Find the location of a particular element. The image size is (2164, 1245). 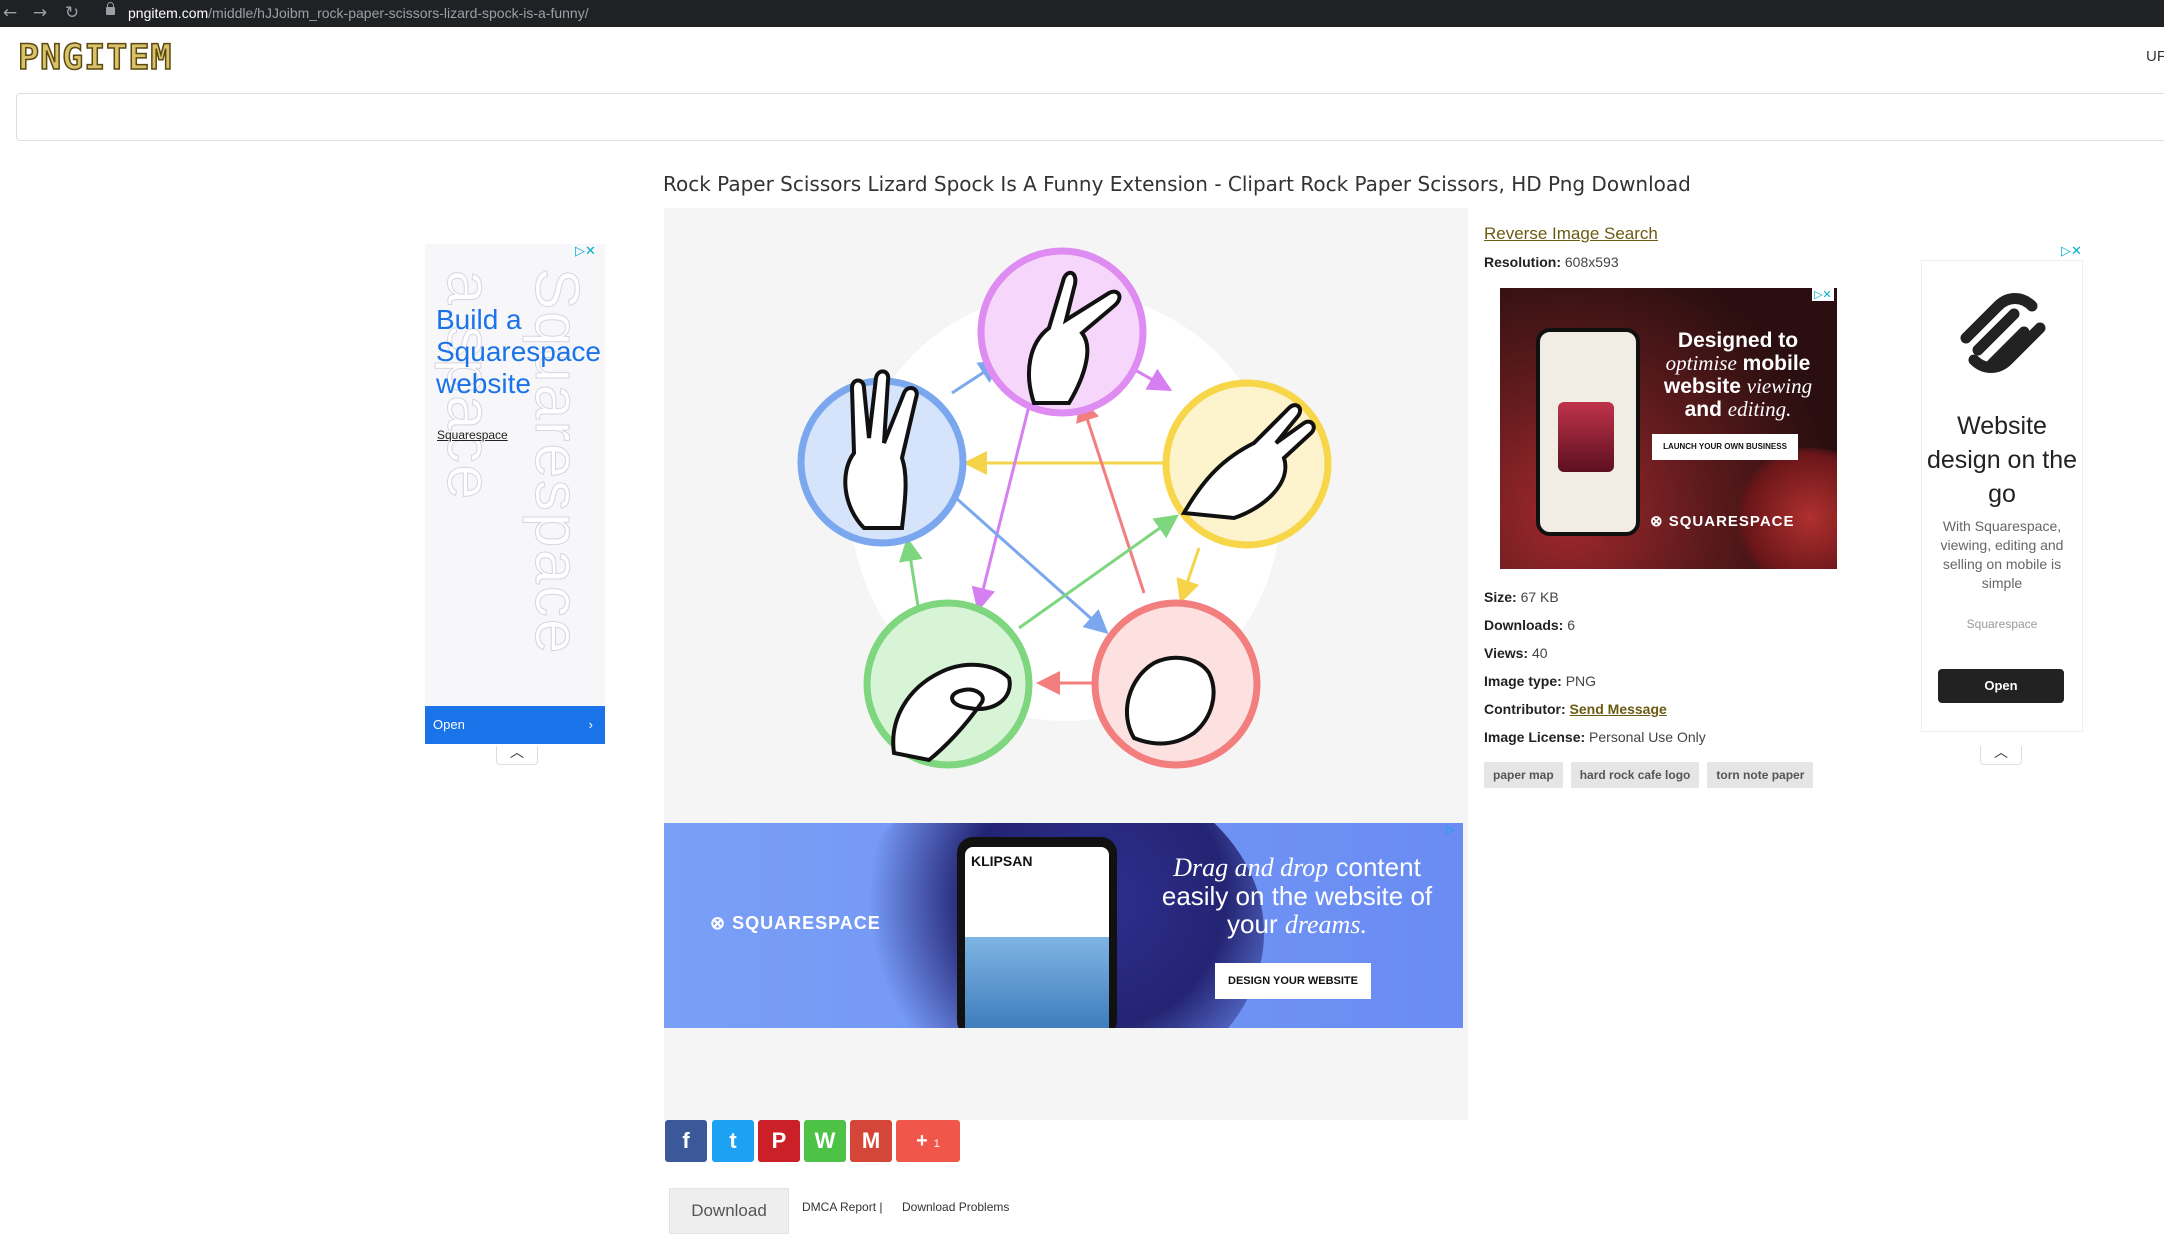

adchoices-icon: ▷ is located at coordinates (1450, 829).